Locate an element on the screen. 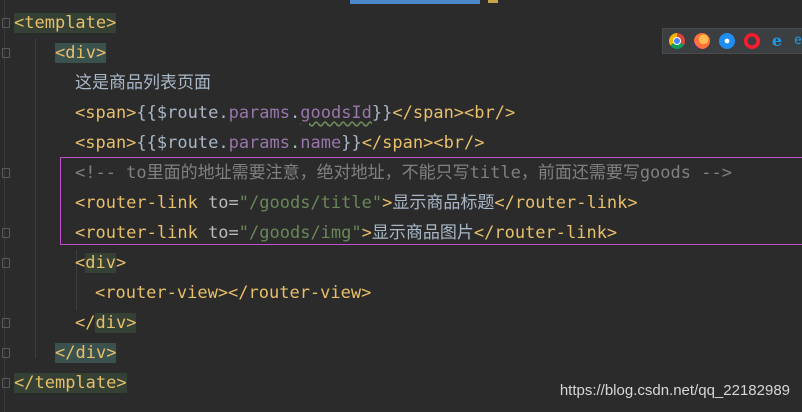 Image resolution: width=802 pixels, height=412 pixels. router-view-tag: <router-view></router-view> is located at coordinates (233, 293).